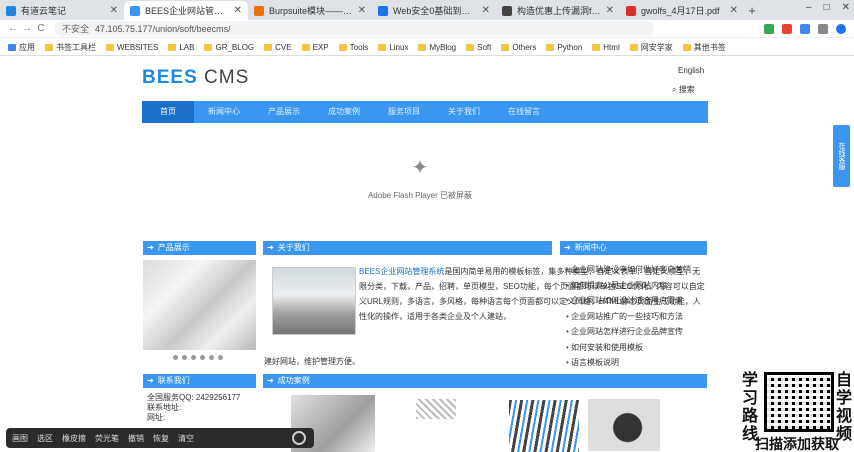  I want to click on section-header-news: ➜ 新闻中心, so click(633, 248).